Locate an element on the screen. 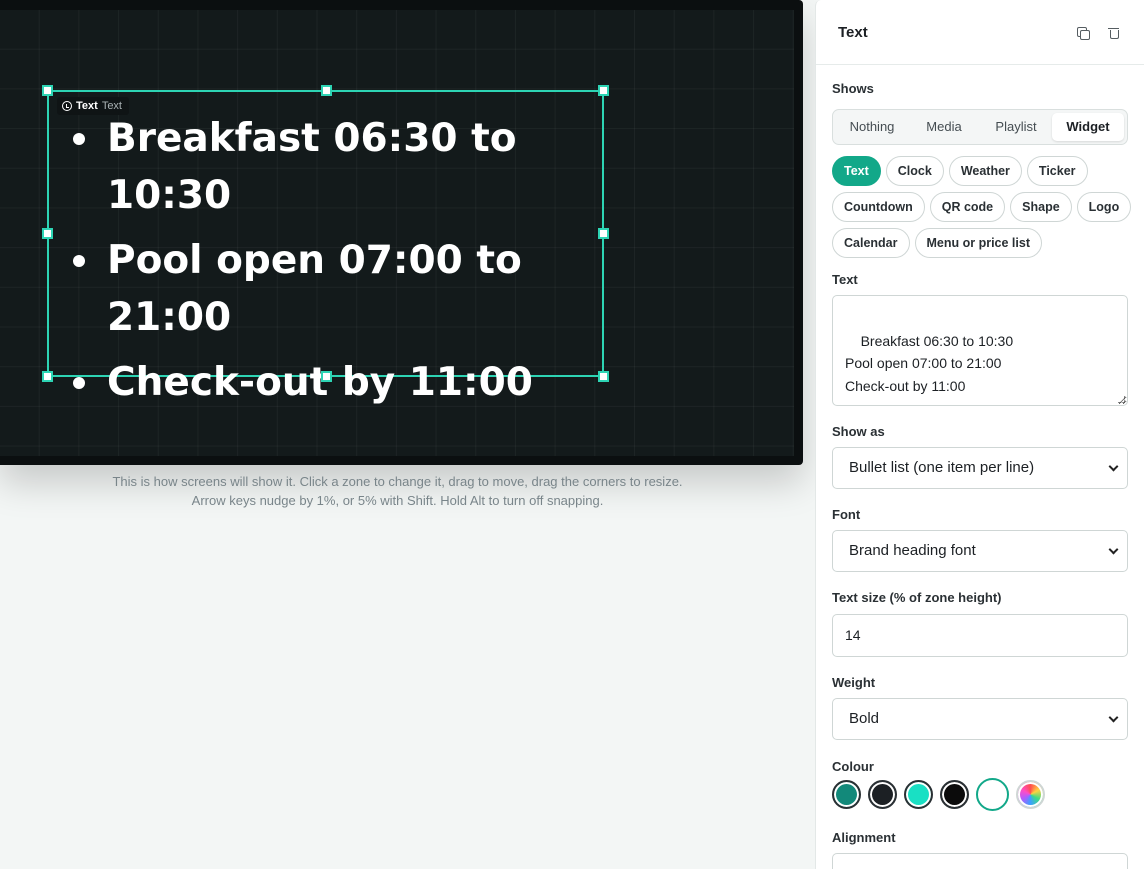 The height and width of the screenshot is (869, 1144). panel-header: Text is located at coordinates (980, 32).